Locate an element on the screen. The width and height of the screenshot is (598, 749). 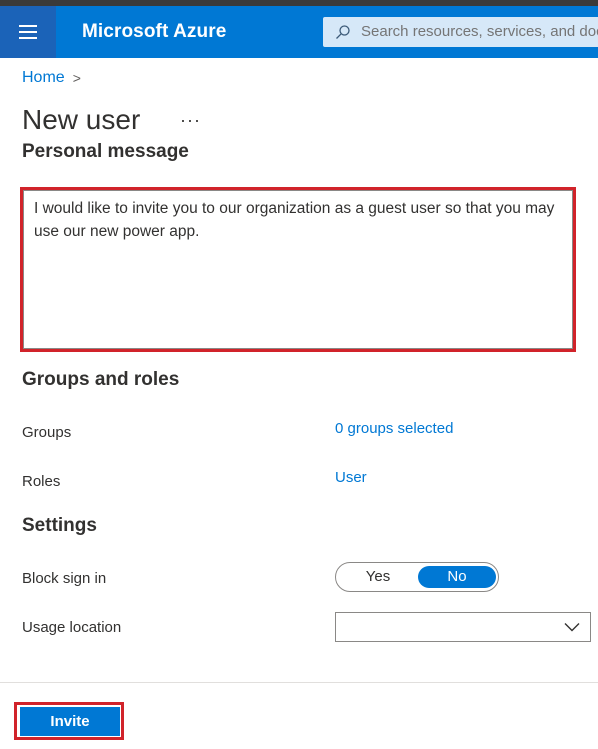
global-search-box is located at coordinates (460, 32).